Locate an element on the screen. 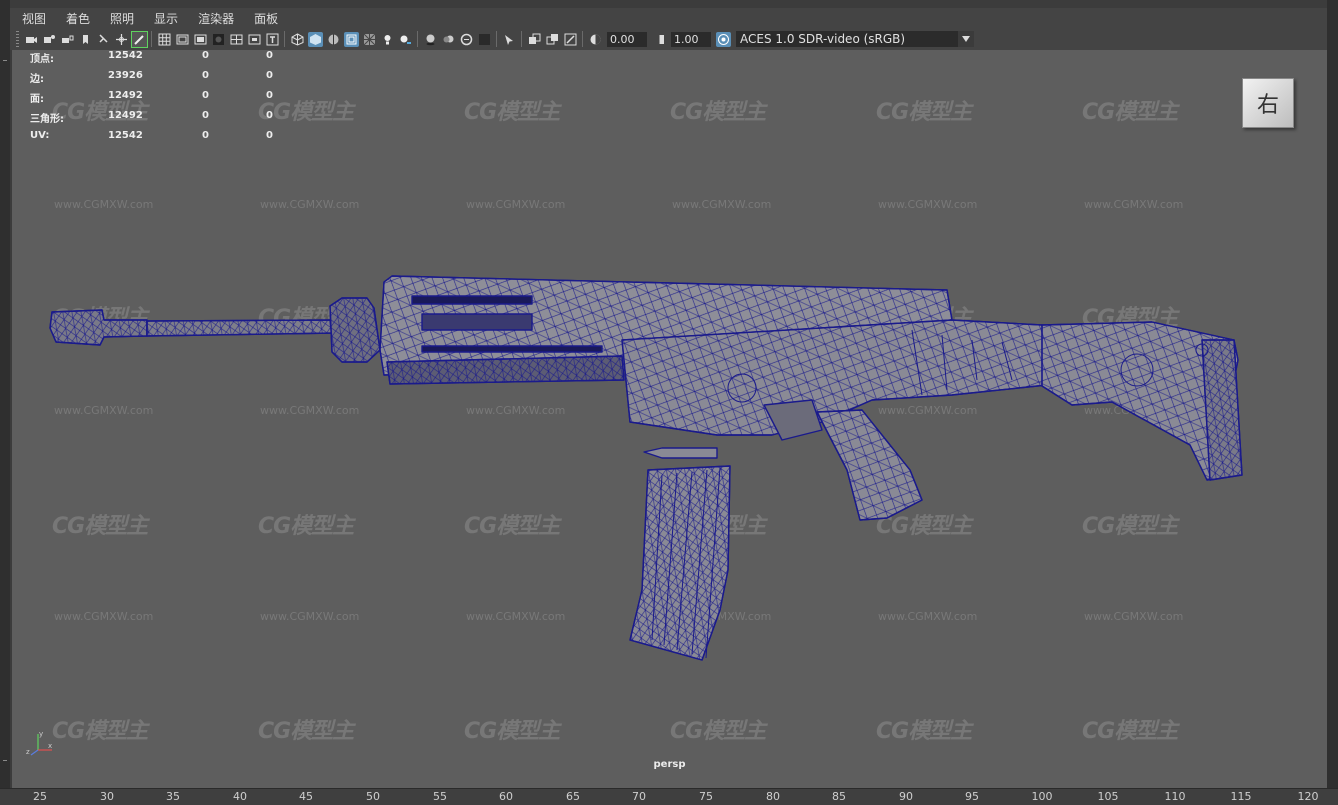 This screenshot has width=1338, height=805. hud-label: UV: is located at coordinates (40, 135).